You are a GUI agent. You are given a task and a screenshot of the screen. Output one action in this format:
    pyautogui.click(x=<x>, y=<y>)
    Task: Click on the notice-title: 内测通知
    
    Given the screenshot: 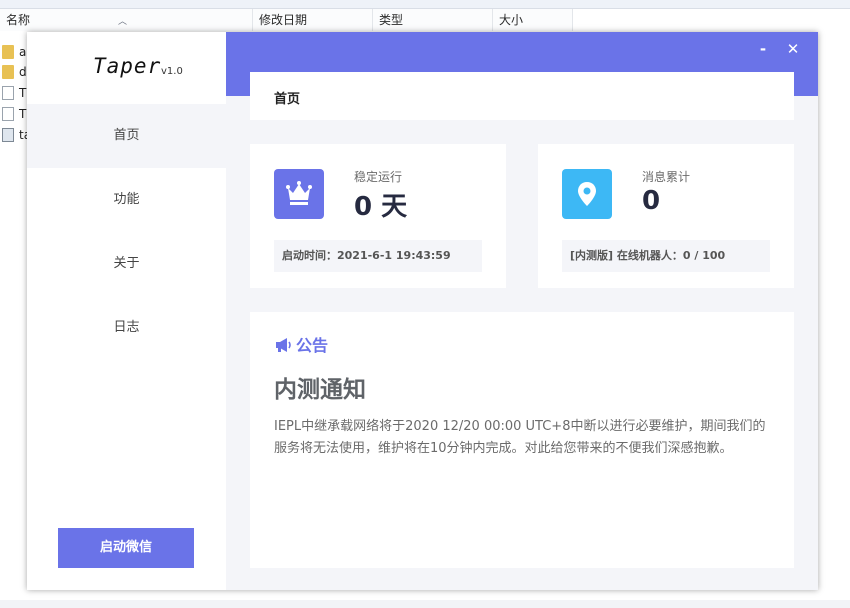 What is the action you would take?
    pyautogui.click(x=320, y=390)
    